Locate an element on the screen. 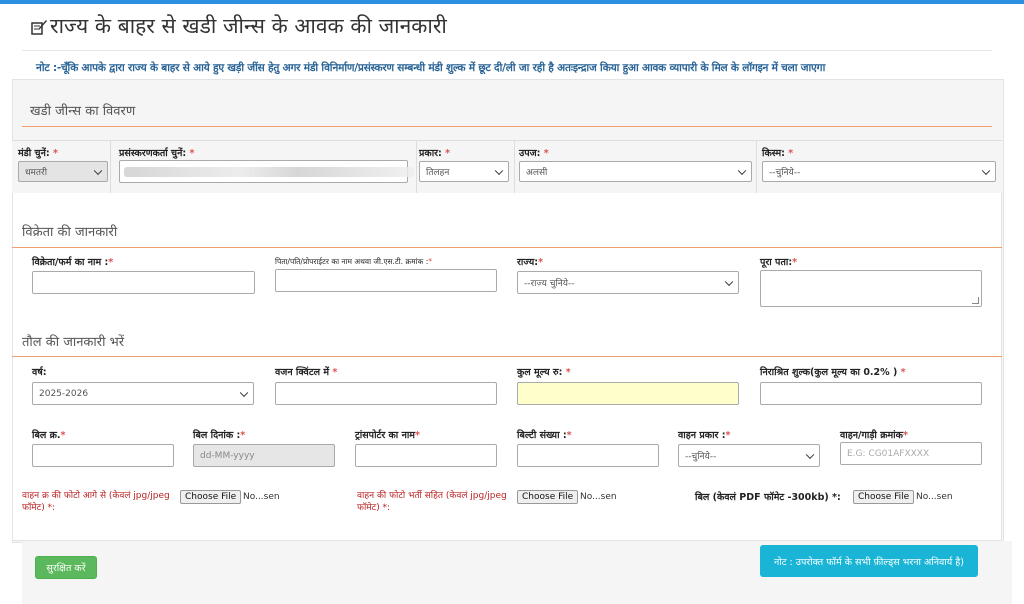 The height and width of the screenshot is (604, 1024). variety-select: --चुनिये-- is located at coordinates (879, 171).